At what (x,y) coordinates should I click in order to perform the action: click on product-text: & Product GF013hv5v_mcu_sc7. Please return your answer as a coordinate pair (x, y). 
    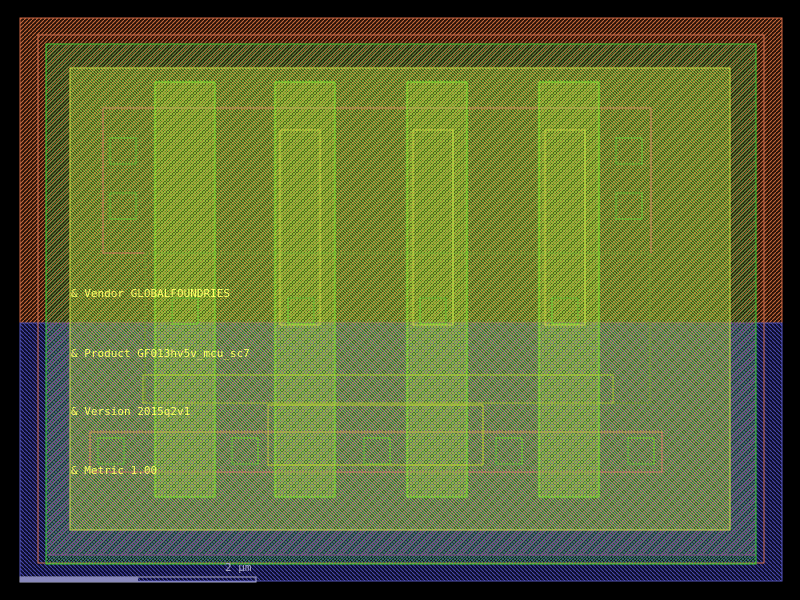
    Looking at the image, I should click on (160, 353).